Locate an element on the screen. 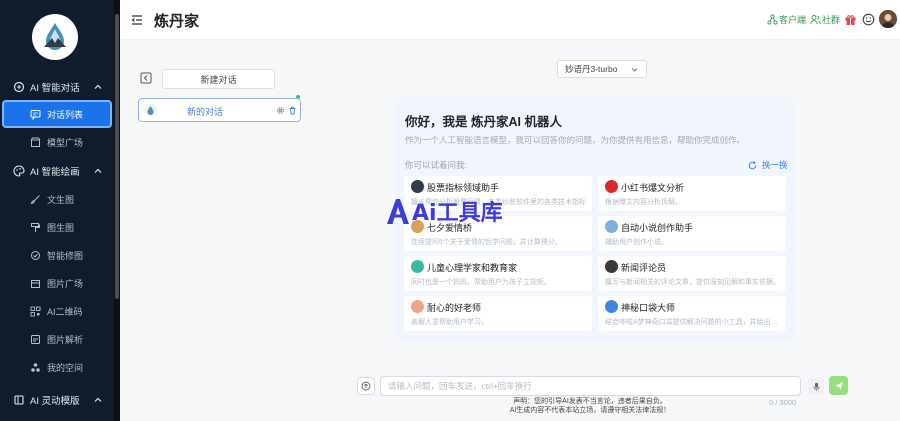  trash-icon is located at coordinates (292, 110).